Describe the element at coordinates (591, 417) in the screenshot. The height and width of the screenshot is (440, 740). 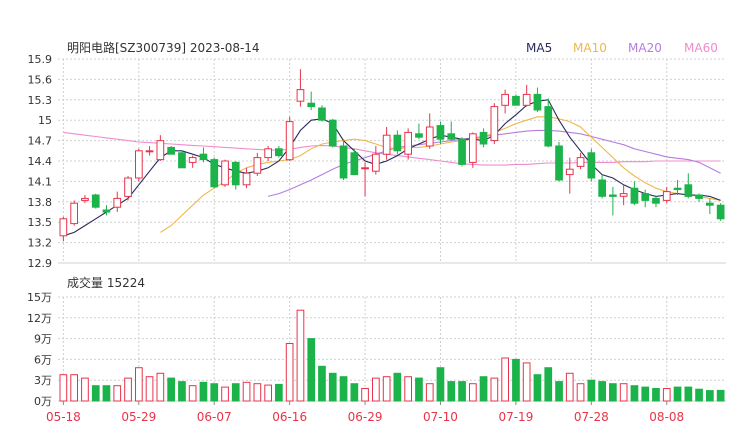
I see `date-tick-label: 07-28` at that location.